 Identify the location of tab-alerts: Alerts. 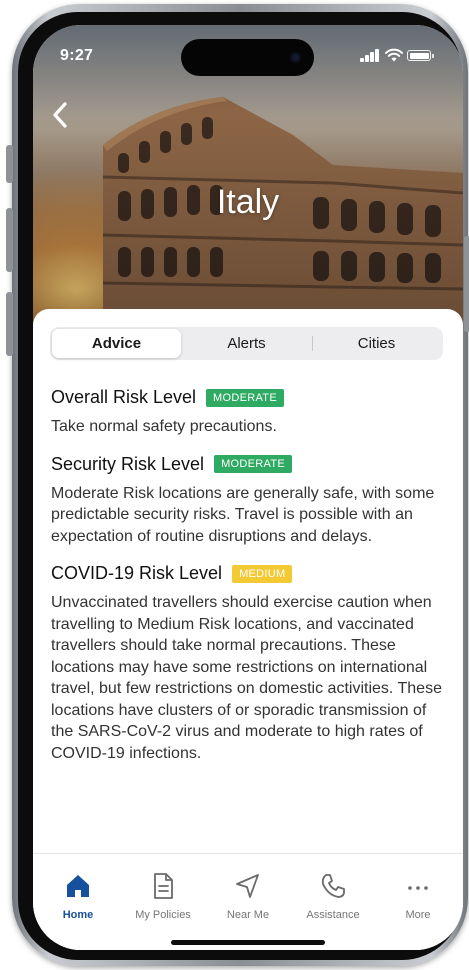
(246, 343).